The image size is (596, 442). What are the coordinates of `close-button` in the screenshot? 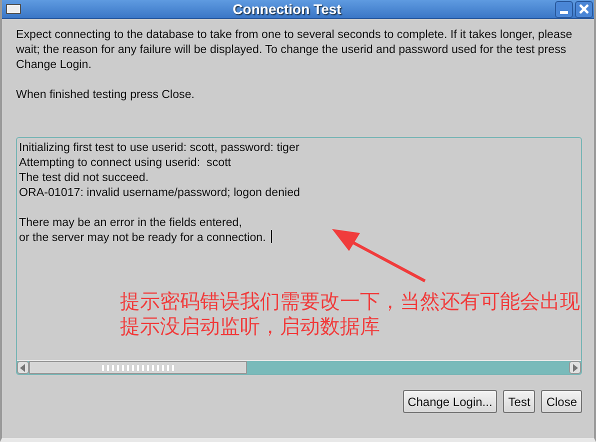 It's located at (584, 9).